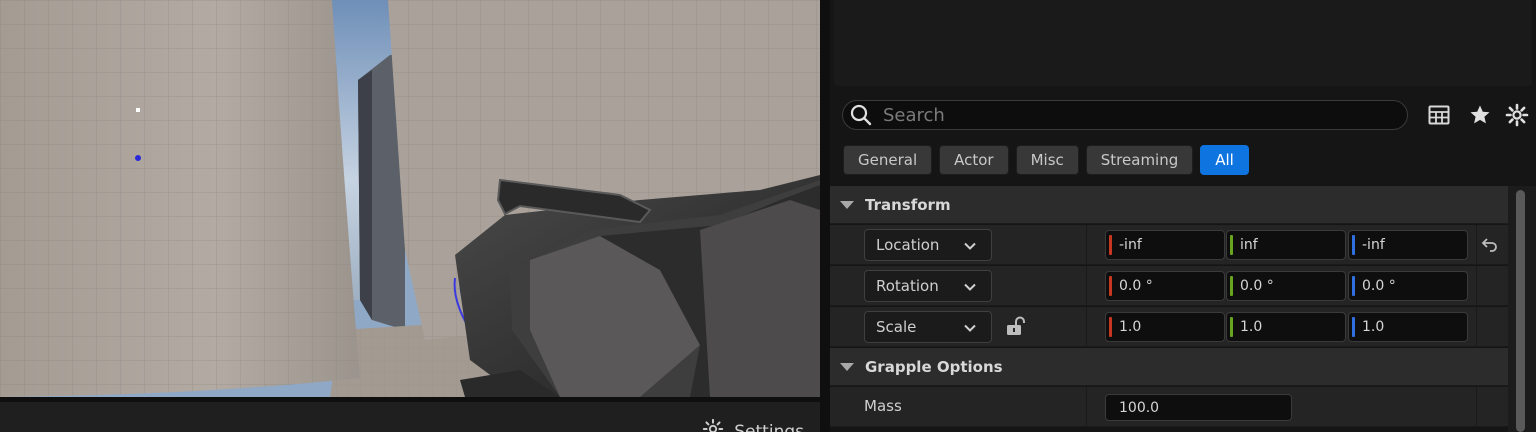 This screenshot has width=1536, height=432. I want to click on rotation-z-value: 0.0 °, so click(1379, 286).